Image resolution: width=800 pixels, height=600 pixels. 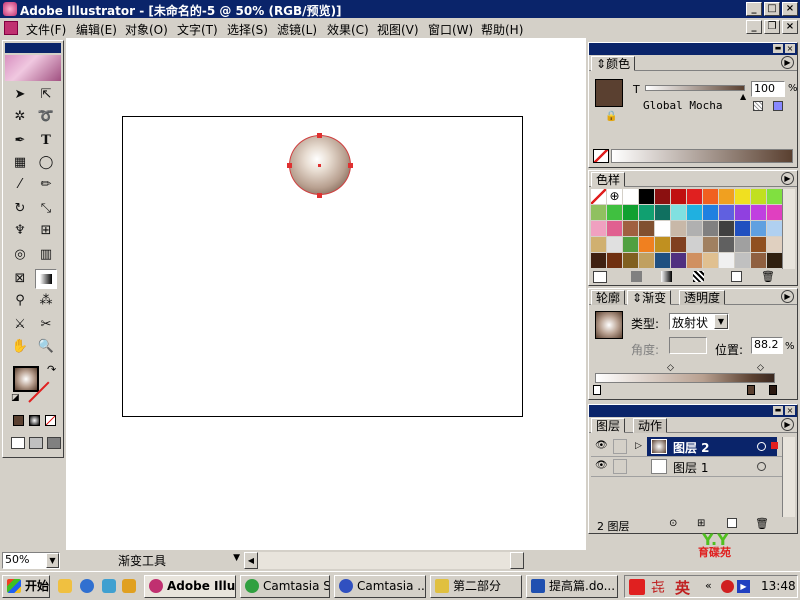 What do you see at coordinates (778, 410) in the screenshot?
I see `panel-minimize-button: ▬` at bounding box center [778, 410].